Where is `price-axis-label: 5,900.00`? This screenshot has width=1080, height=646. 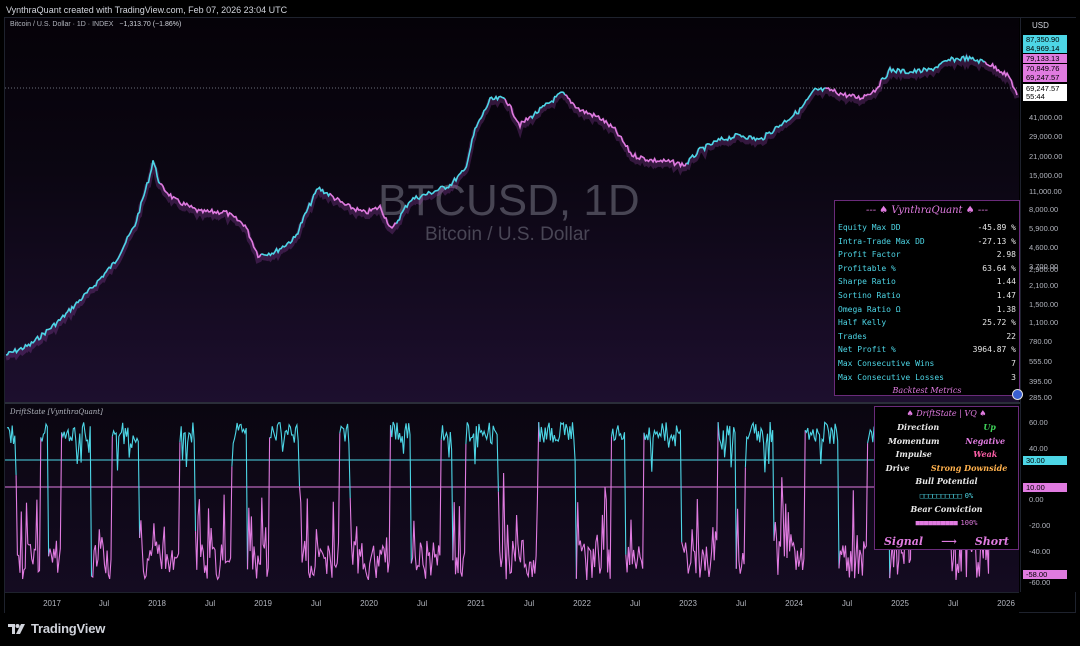 price-axis-label: 5,900.00 is located at coordinates (1044, 228).